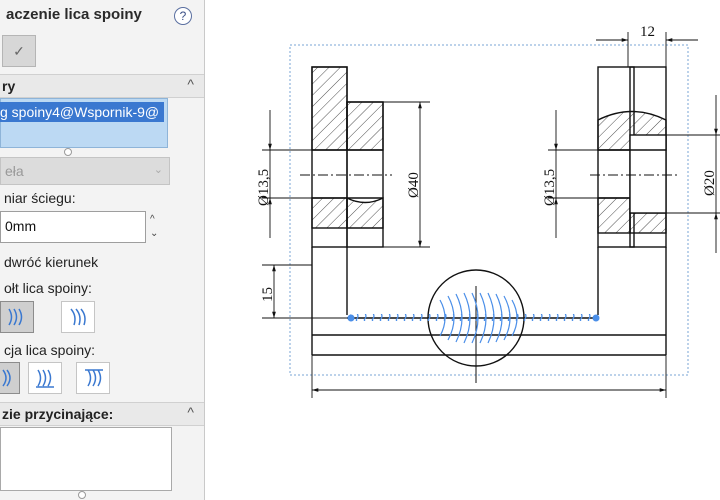 This screenshot has width=720, height=500. Describe the element at coordinates (632, 157) in the screenshot. I see `right-bracket` at that location.